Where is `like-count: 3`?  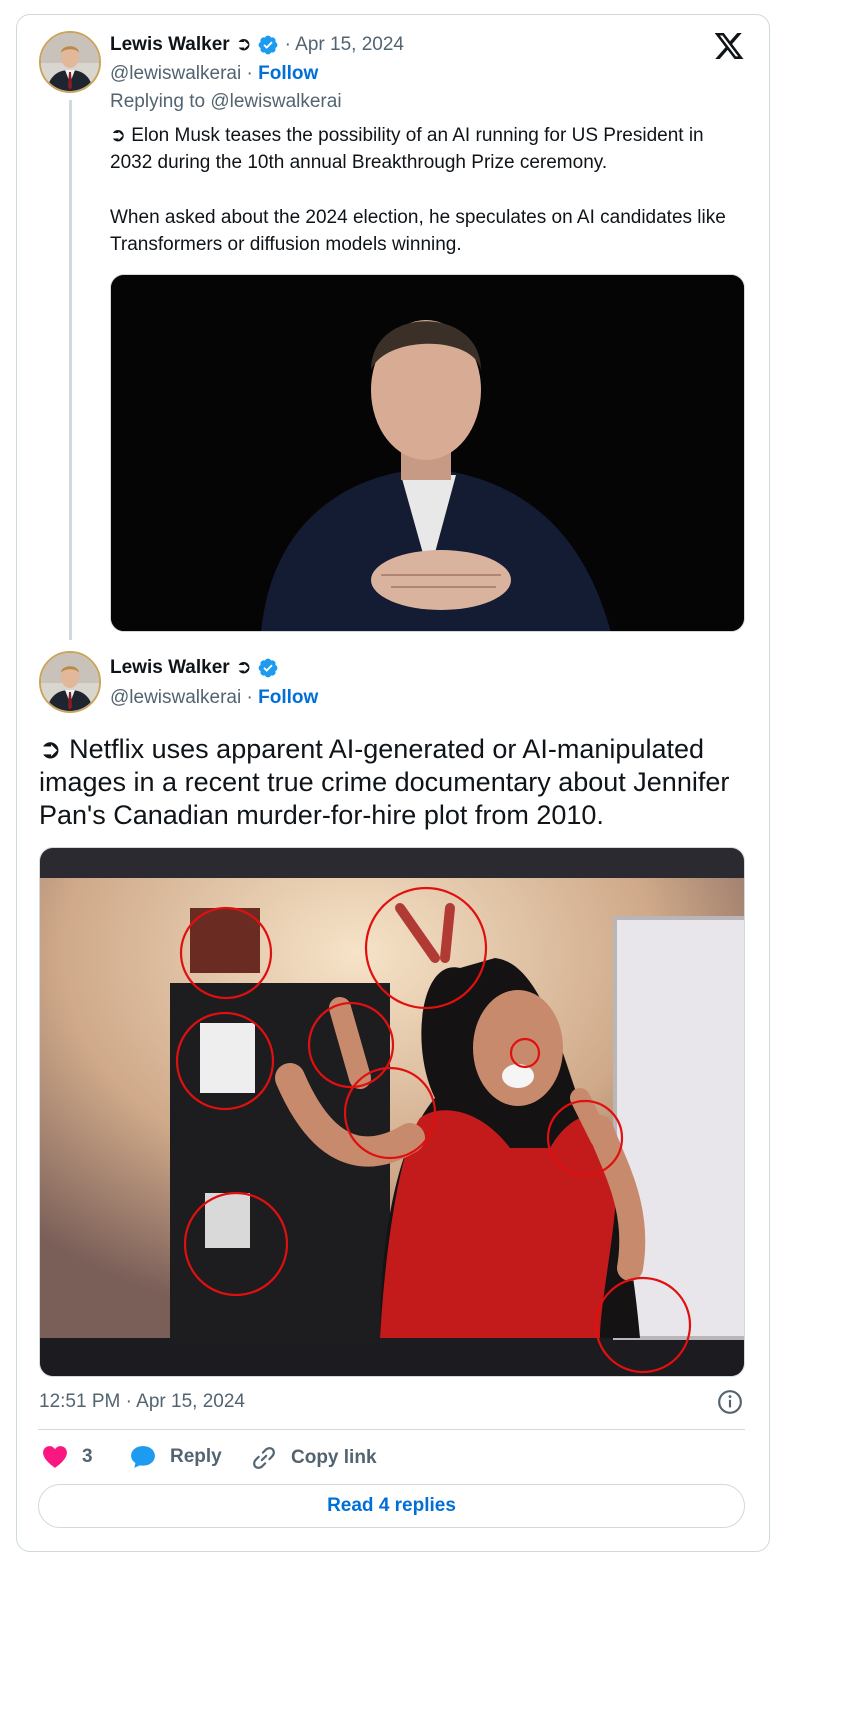
like-count: 3 is located at coordinates (87, 1456).